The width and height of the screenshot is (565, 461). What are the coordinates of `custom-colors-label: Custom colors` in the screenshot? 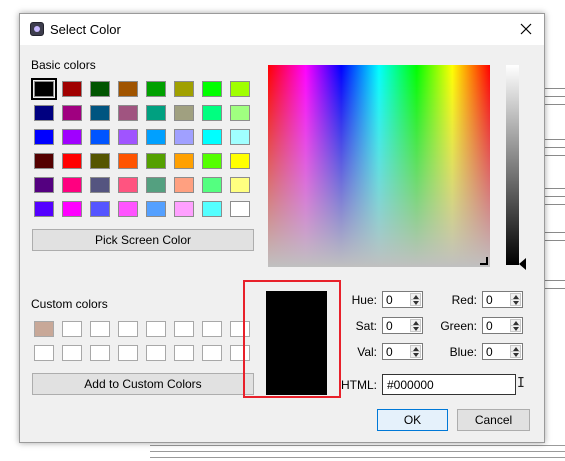 It's located at (69, 304).